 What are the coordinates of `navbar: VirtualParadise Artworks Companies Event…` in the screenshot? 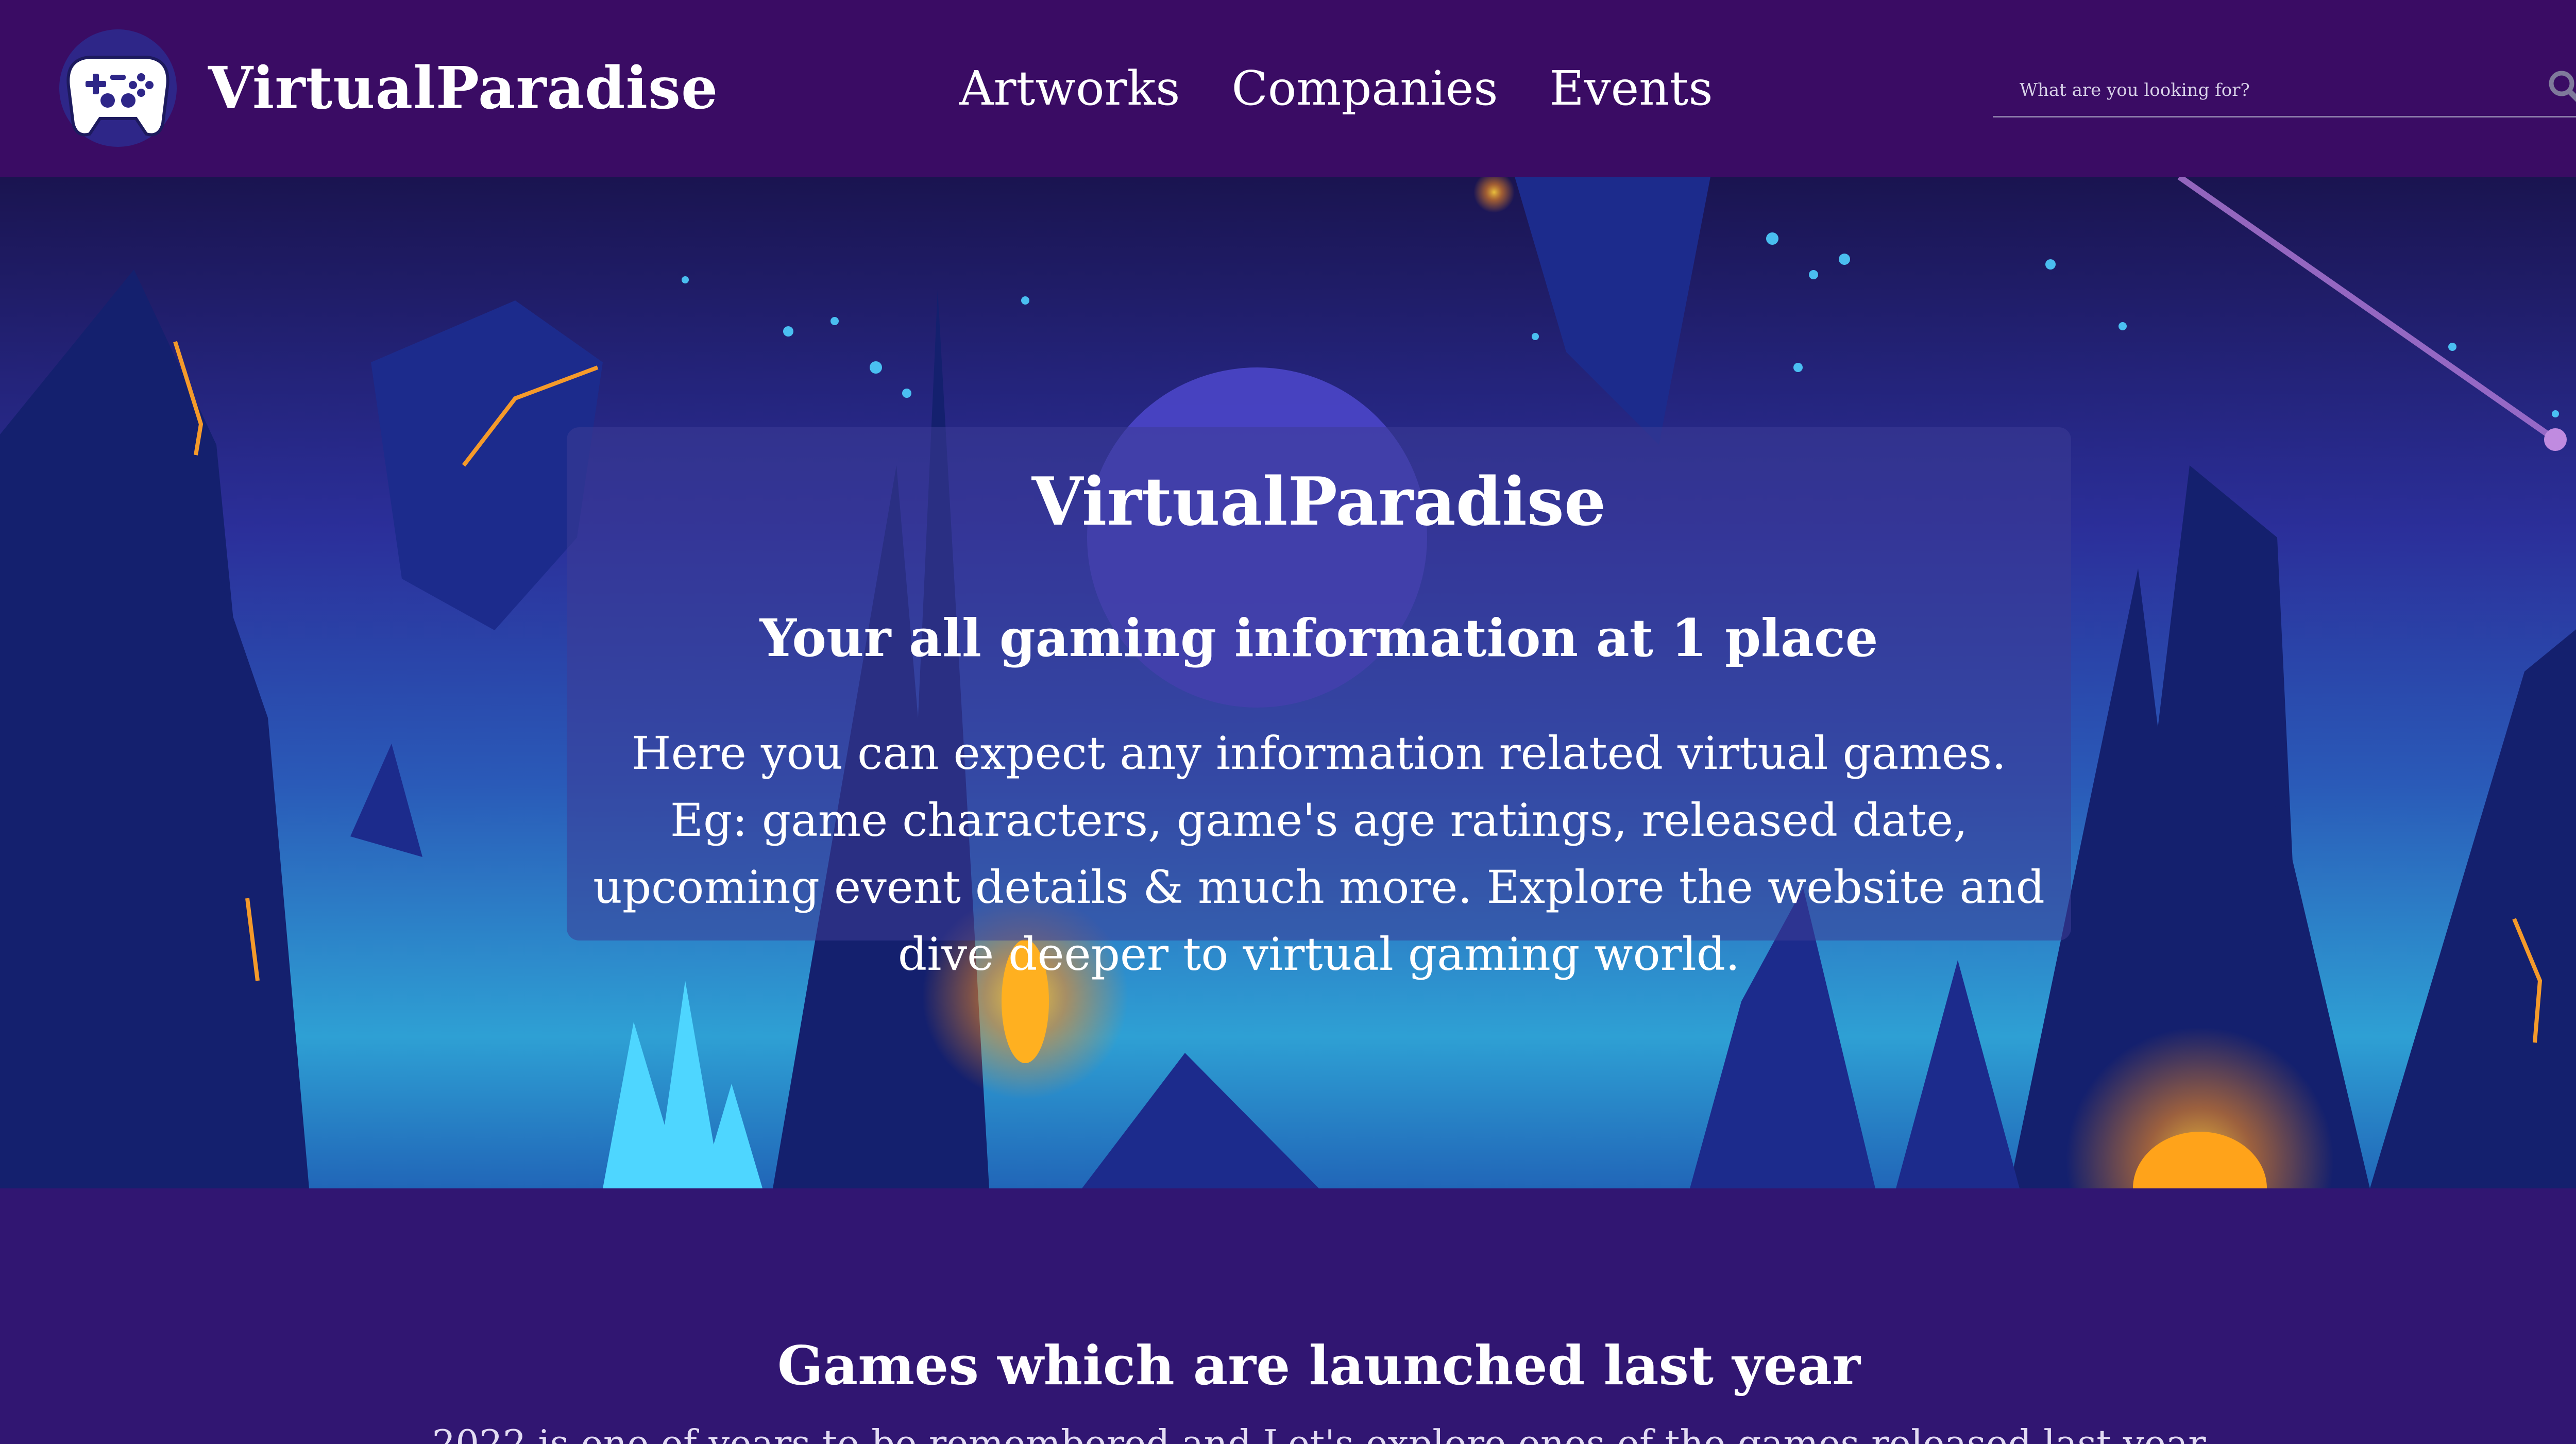 It's located at (1288, 88).